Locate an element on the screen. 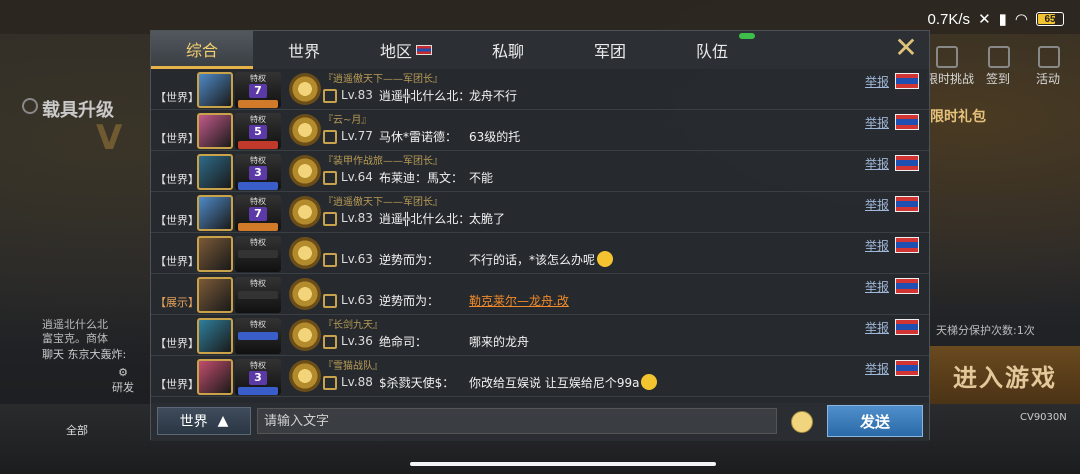 This screenshot has height=474, width=1080. status-bar: 0.7K/s ✕ ▮ ◠ 65 is located at coordinates (996, 19).